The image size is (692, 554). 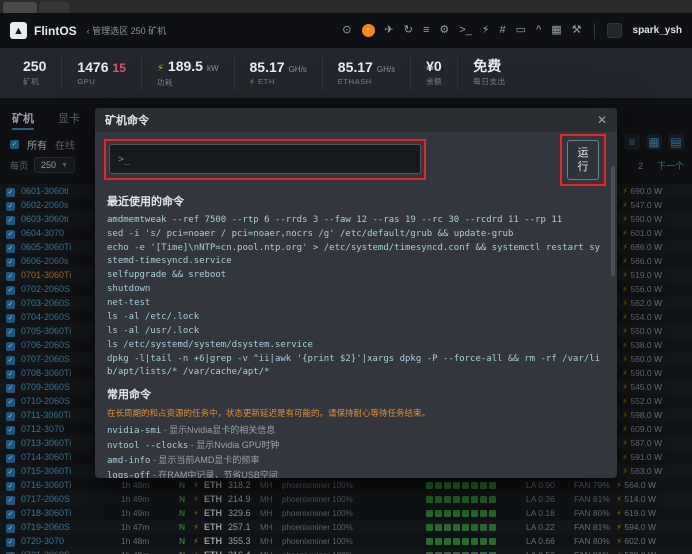 I want to click on avatar, so click(x=614, y=30).